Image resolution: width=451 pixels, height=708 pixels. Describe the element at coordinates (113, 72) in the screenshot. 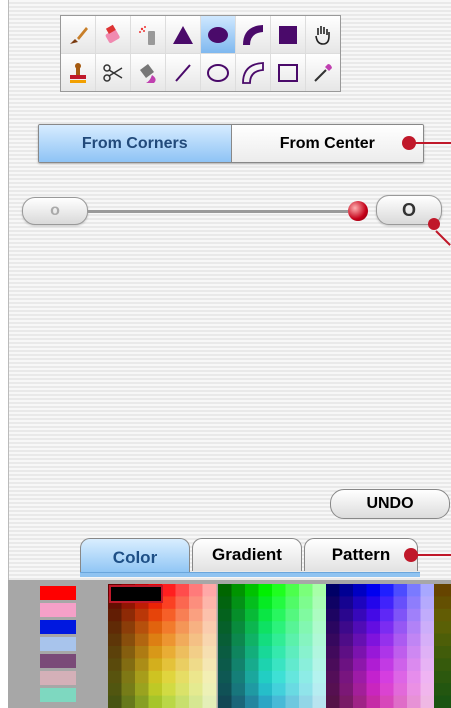

I see `scissors-tool` at that location.